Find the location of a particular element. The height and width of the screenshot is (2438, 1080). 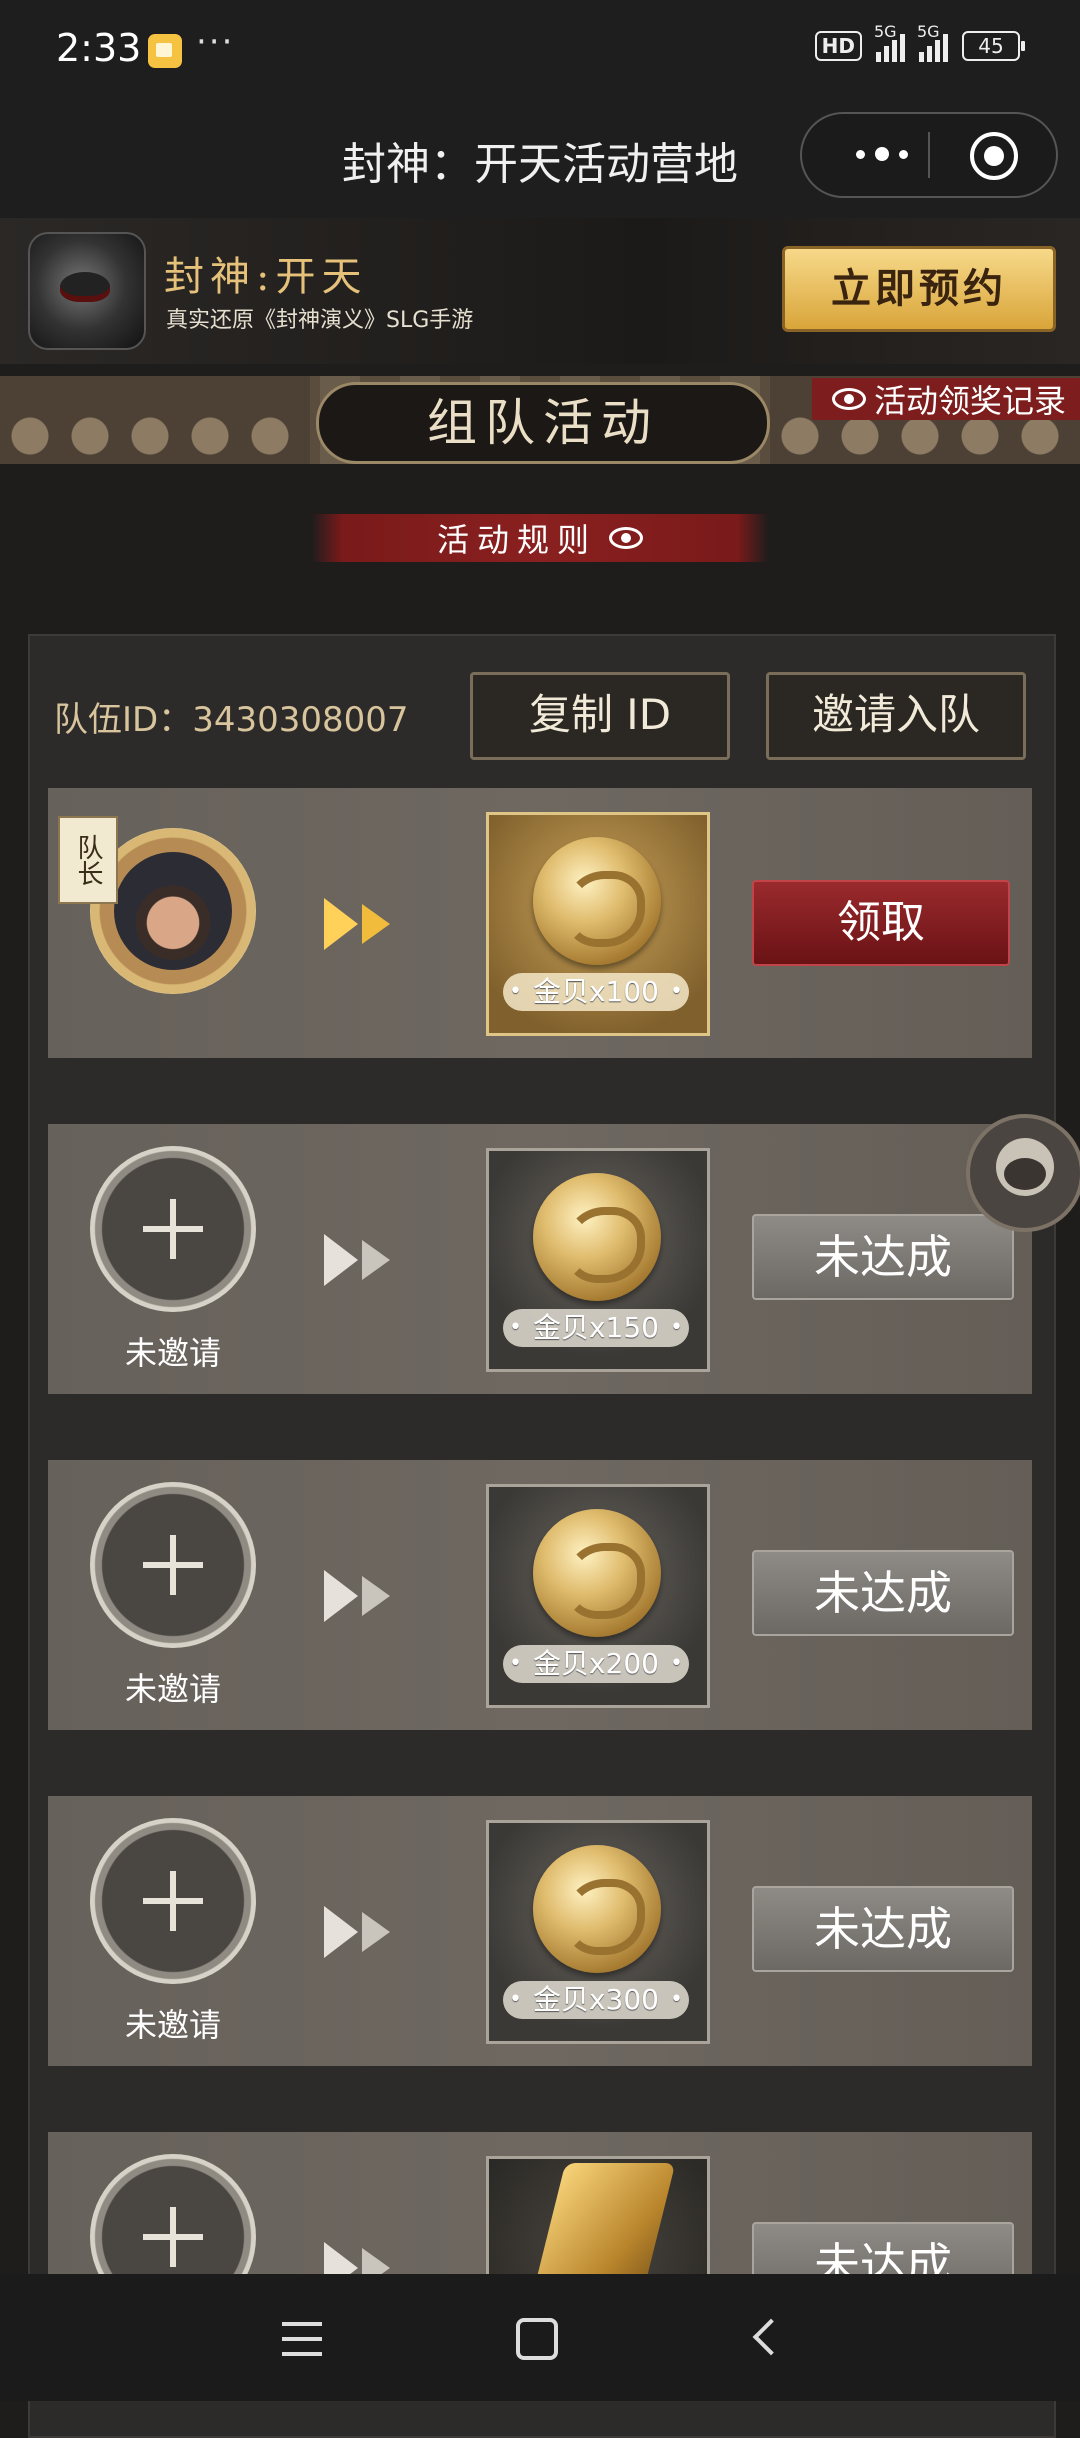

reward-label: 金贝x150 is located at coordinates (596, 1328).